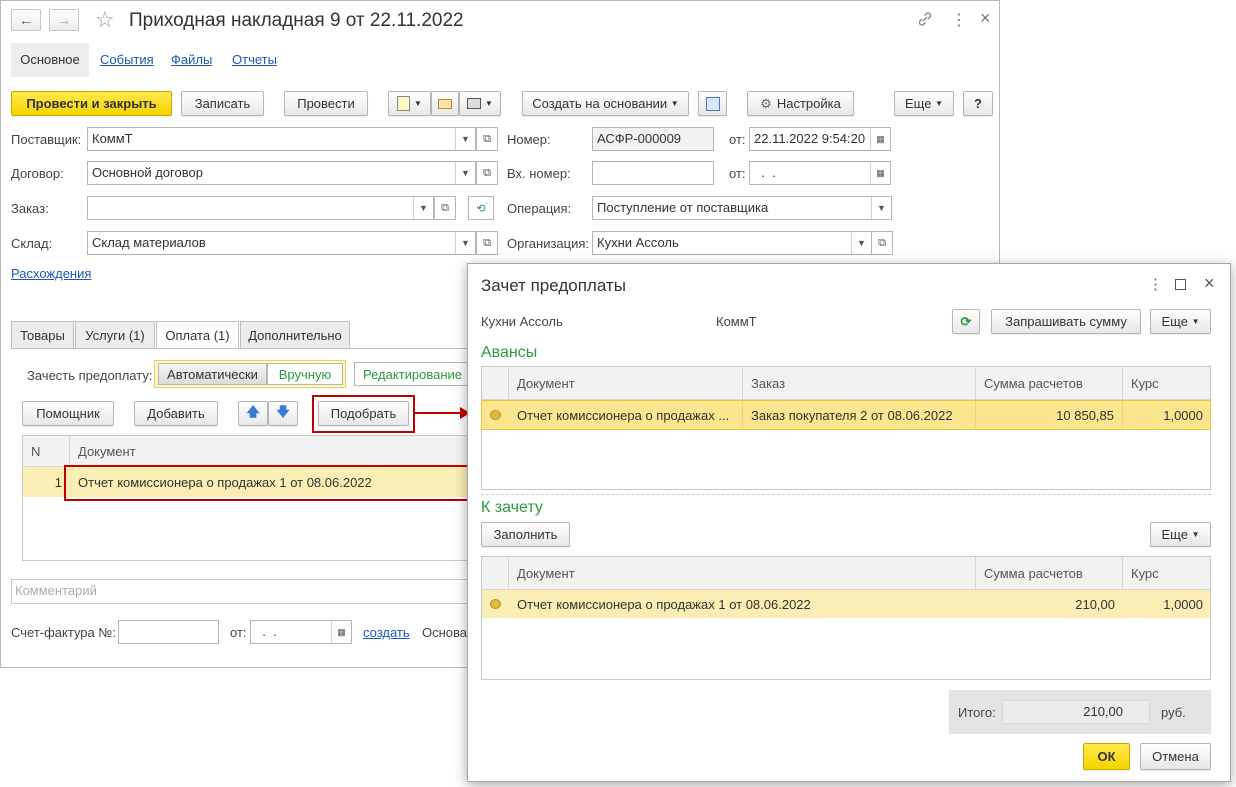 The height and width of the screenshot is (787, 1236). What do you see at coordinates (64, 20) in the screenshot?
I see `forward-button: →` at bounding box center [64, 20].